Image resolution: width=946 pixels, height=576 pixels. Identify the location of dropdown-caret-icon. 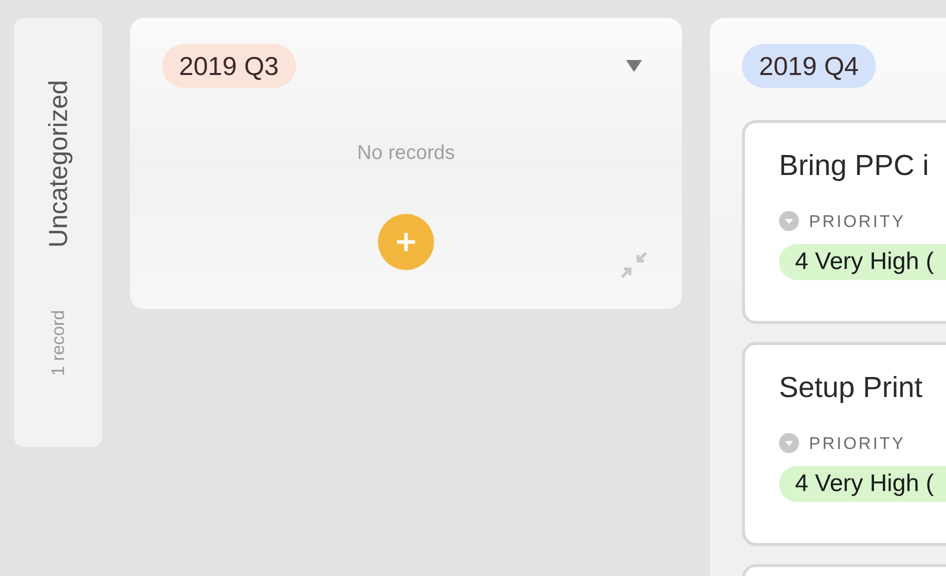
(634, 66).